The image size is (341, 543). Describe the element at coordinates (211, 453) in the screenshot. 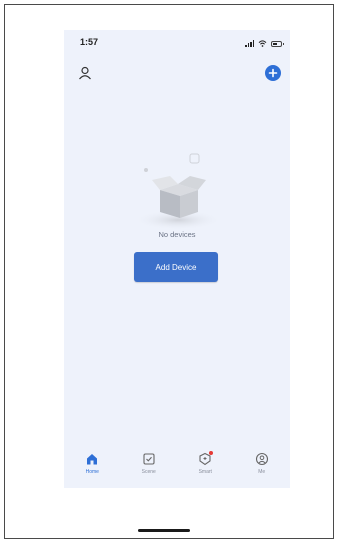

I see `notification-badge` at that location.